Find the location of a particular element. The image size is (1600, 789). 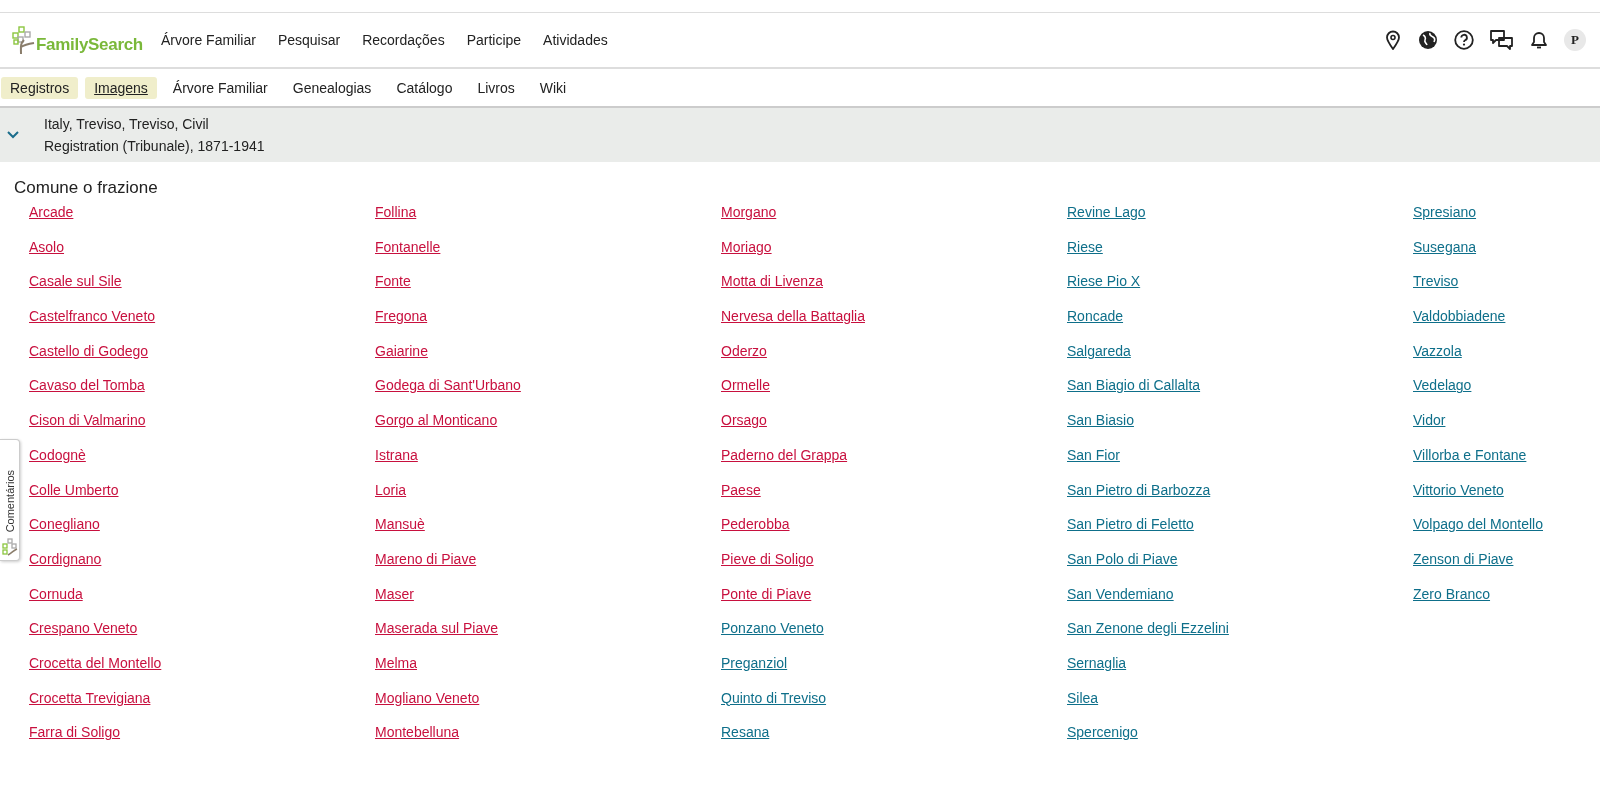

place-link: Maser is located at coordinates (394, 593).